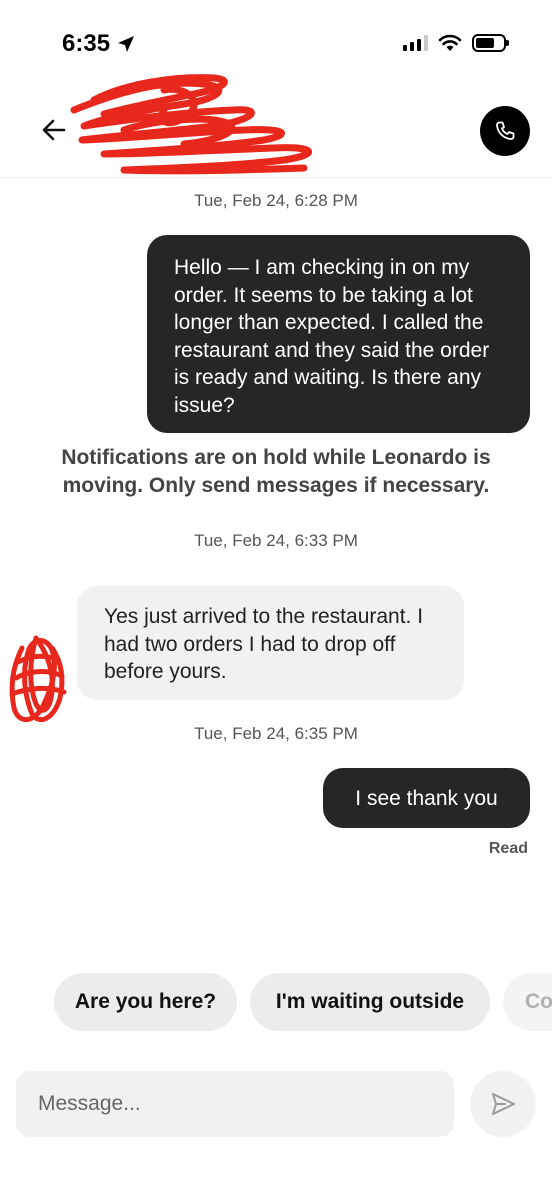 The width and height of the screenshot is (552, 1200). What do you see at coordinates (191, 124) in the screenshot?
I see `redacted-contact-name` at bounding box center [191, 124].